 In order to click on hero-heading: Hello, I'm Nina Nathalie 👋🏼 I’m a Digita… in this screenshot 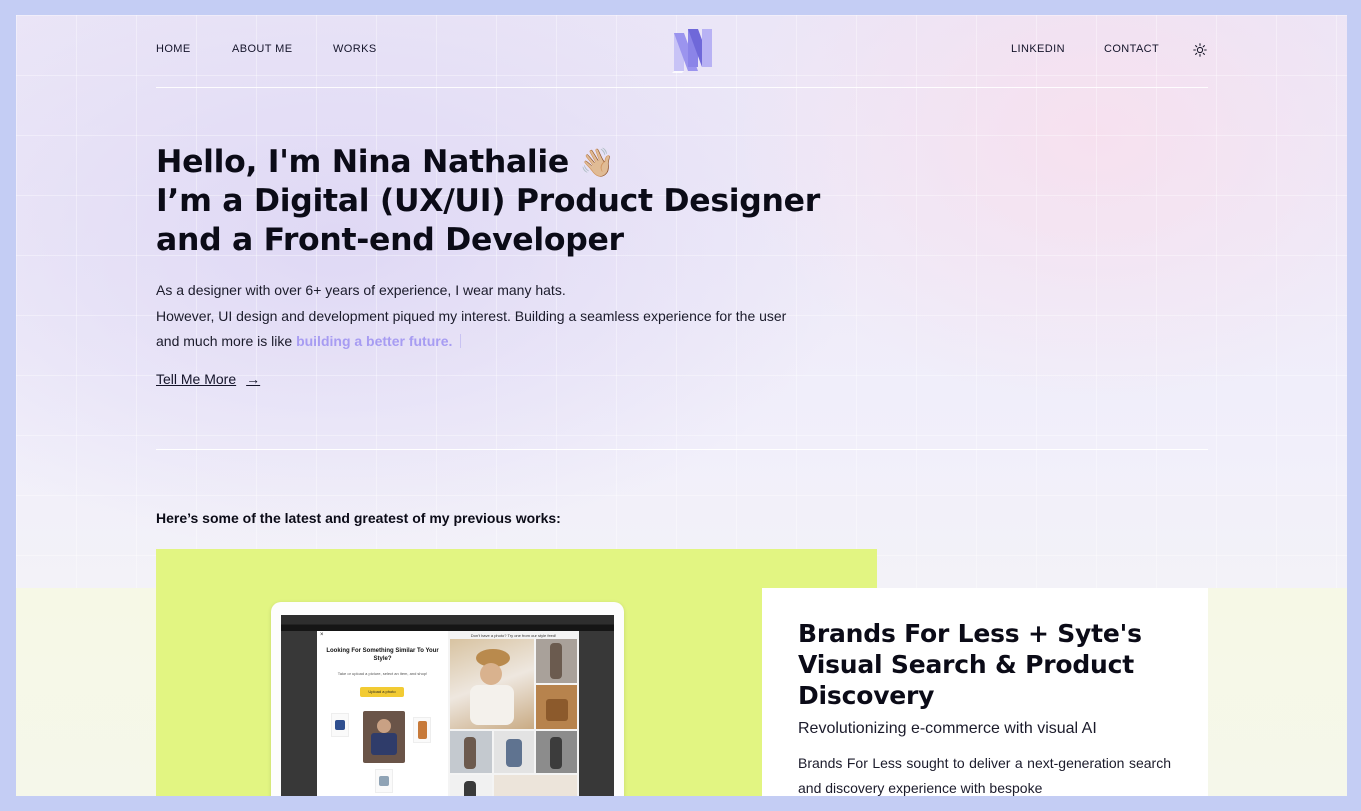, I will do `click(536, 201)`.